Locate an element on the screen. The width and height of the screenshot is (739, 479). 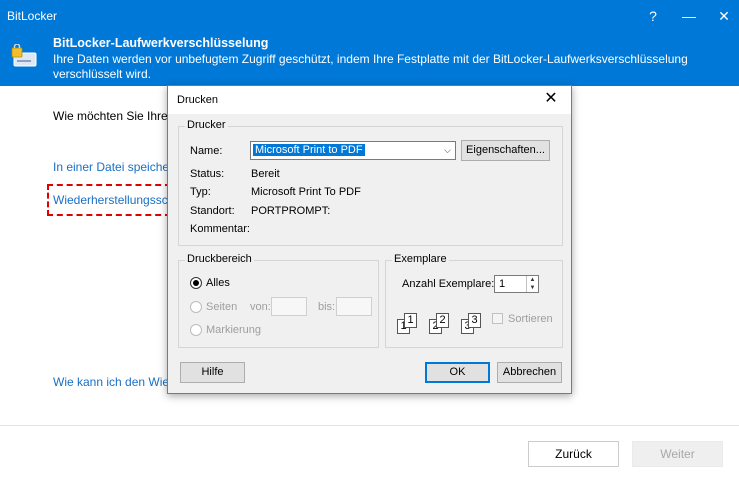
dialog-title: Drucken is located at coordinates (197, 100).